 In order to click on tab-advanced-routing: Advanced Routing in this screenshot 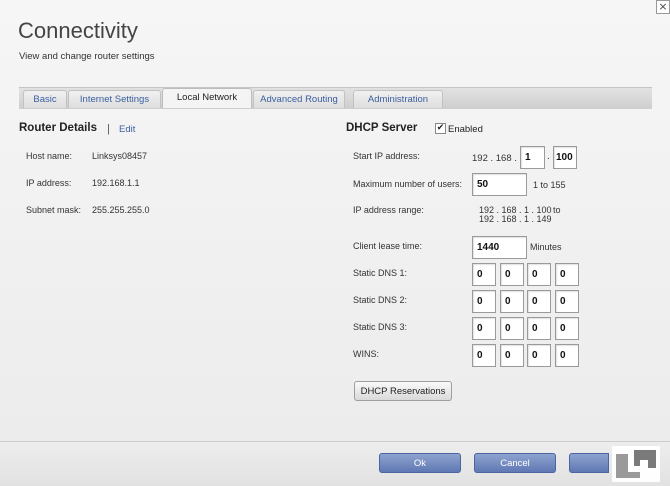, I will do `click(299, 99)`.